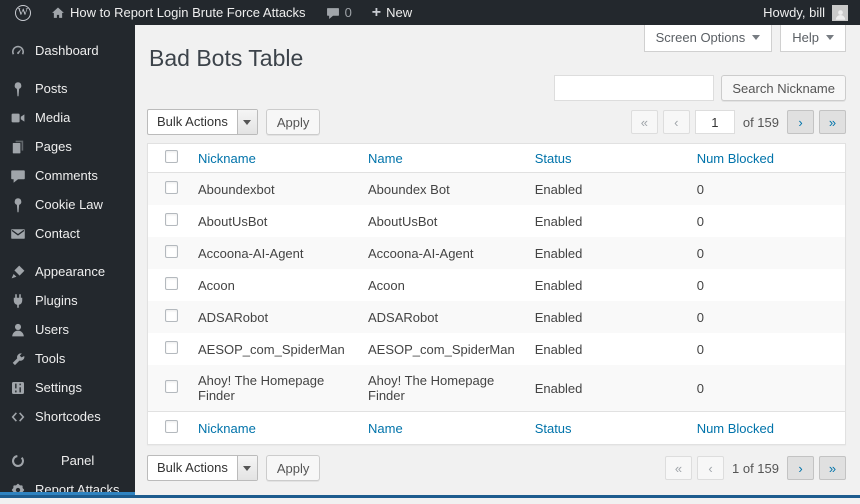 This screenshot has width=860, height=504. I want to click on cell-name: Accoona-AI-Agent, so click(441, 253).